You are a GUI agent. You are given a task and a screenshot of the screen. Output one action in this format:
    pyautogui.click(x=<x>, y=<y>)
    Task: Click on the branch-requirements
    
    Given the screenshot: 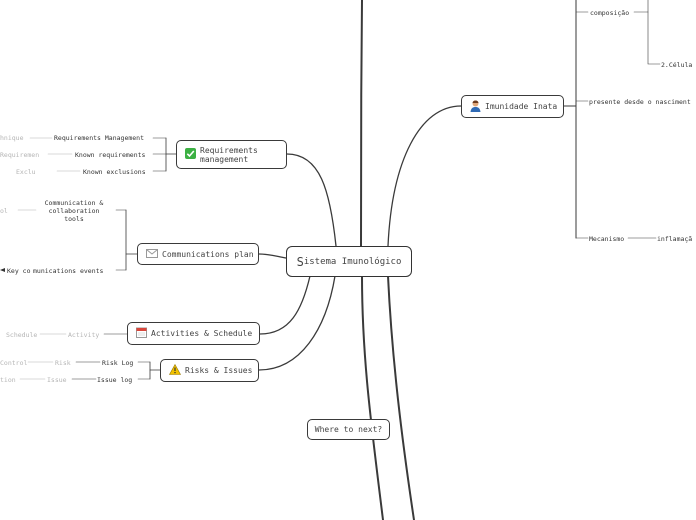 What is the action you would take?
    pyautogui.click(x=311, y=200)
    